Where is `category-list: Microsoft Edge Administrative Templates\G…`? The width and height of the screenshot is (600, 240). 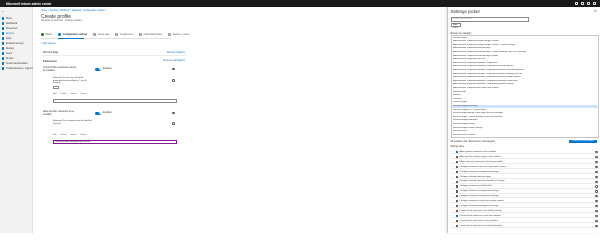 category-list: Microsoft Edge Administrative Templates\G… is located at coordinates (525, 86).